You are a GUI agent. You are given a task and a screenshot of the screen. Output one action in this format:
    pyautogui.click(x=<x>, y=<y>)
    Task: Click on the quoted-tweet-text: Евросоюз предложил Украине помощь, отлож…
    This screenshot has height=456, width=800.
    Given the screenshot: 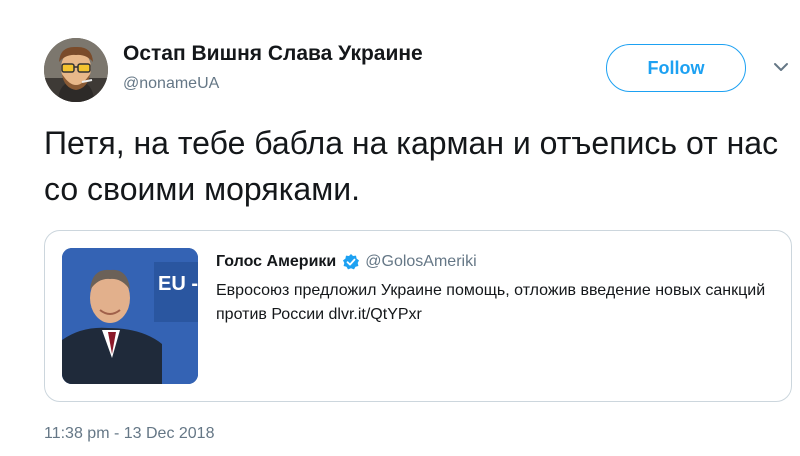 What is the action you would take?
    pyautogui.click(x=491, y=302)
    